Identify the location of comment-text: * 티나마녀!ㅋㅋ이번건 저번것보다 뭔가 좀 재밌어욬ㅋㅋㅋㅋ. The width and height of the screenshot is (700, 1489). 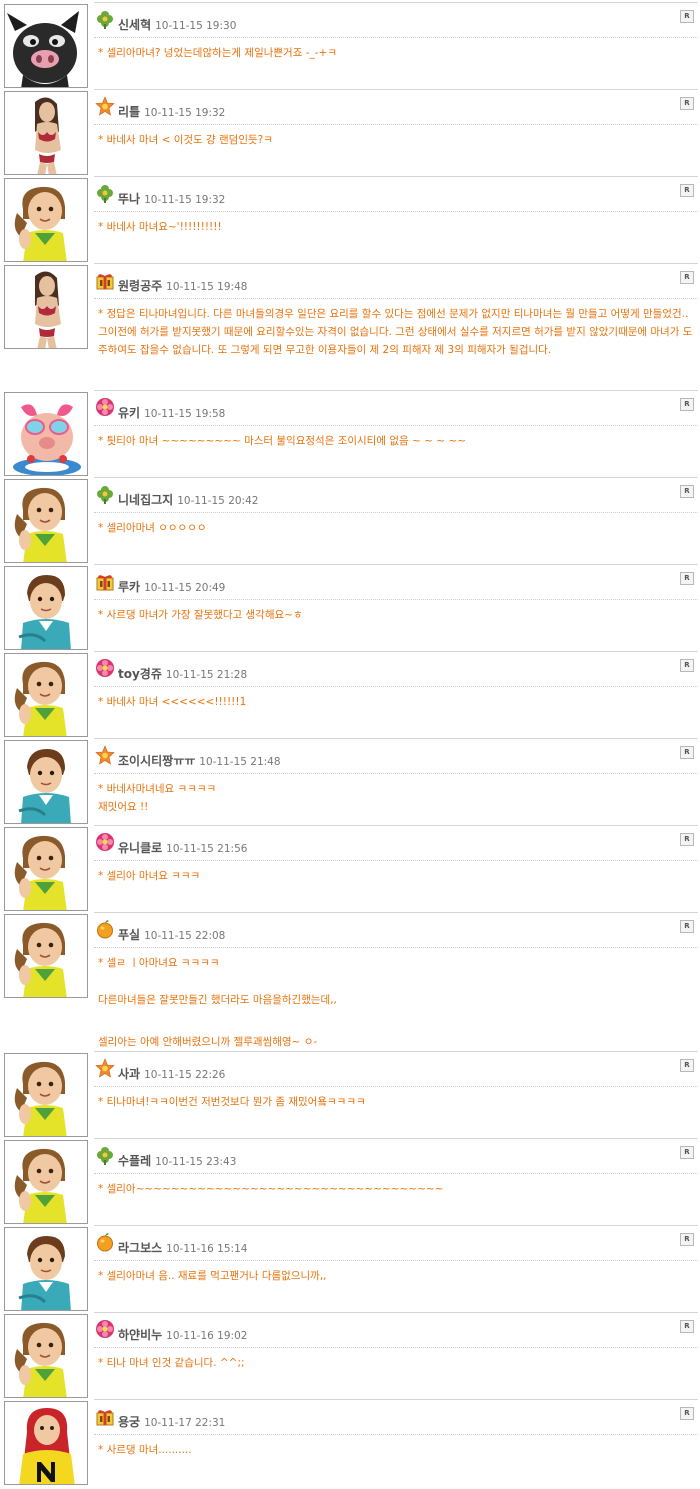
(232, 1102).